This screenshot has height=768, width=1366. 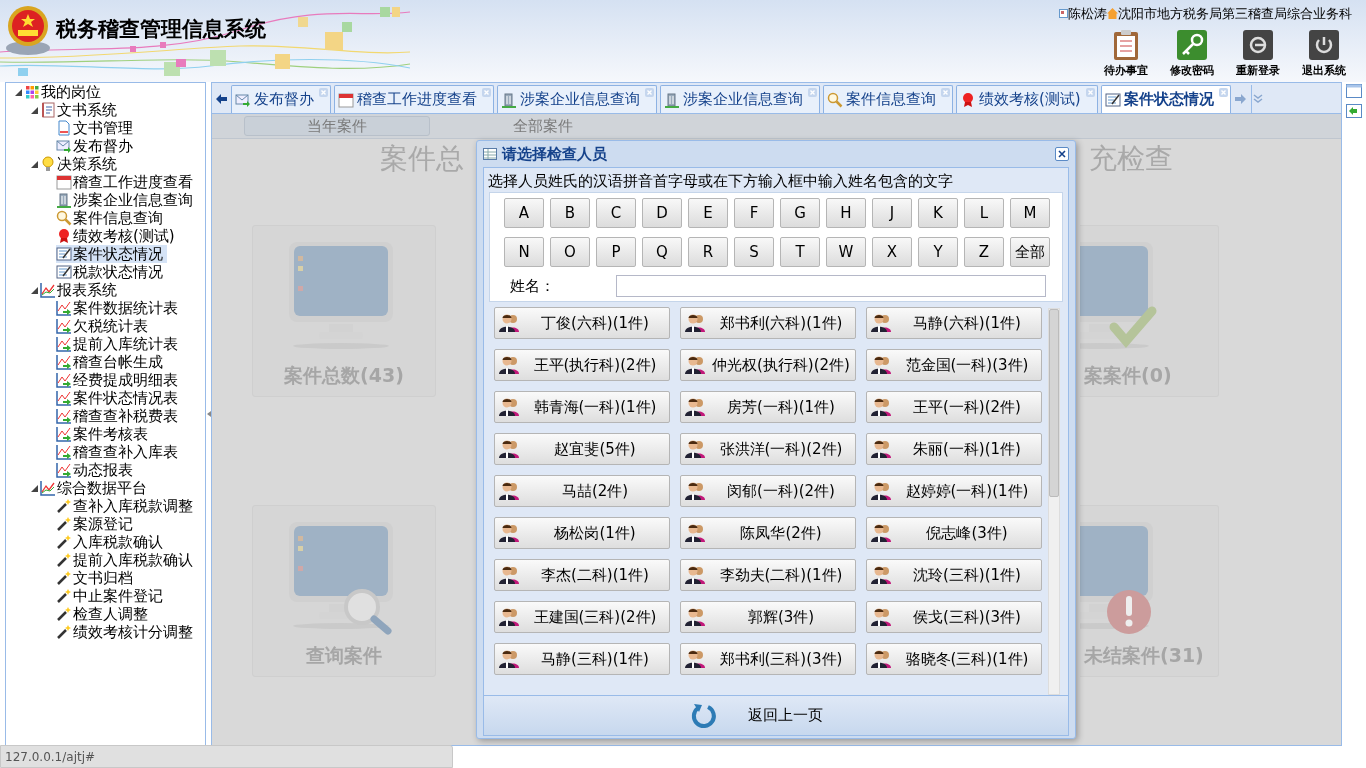 What do you see at coordinates (954, 659) in the screenshot?
I see `person-button: 骆晓冬(三科)(1件)` at bounding box center [954, 659].